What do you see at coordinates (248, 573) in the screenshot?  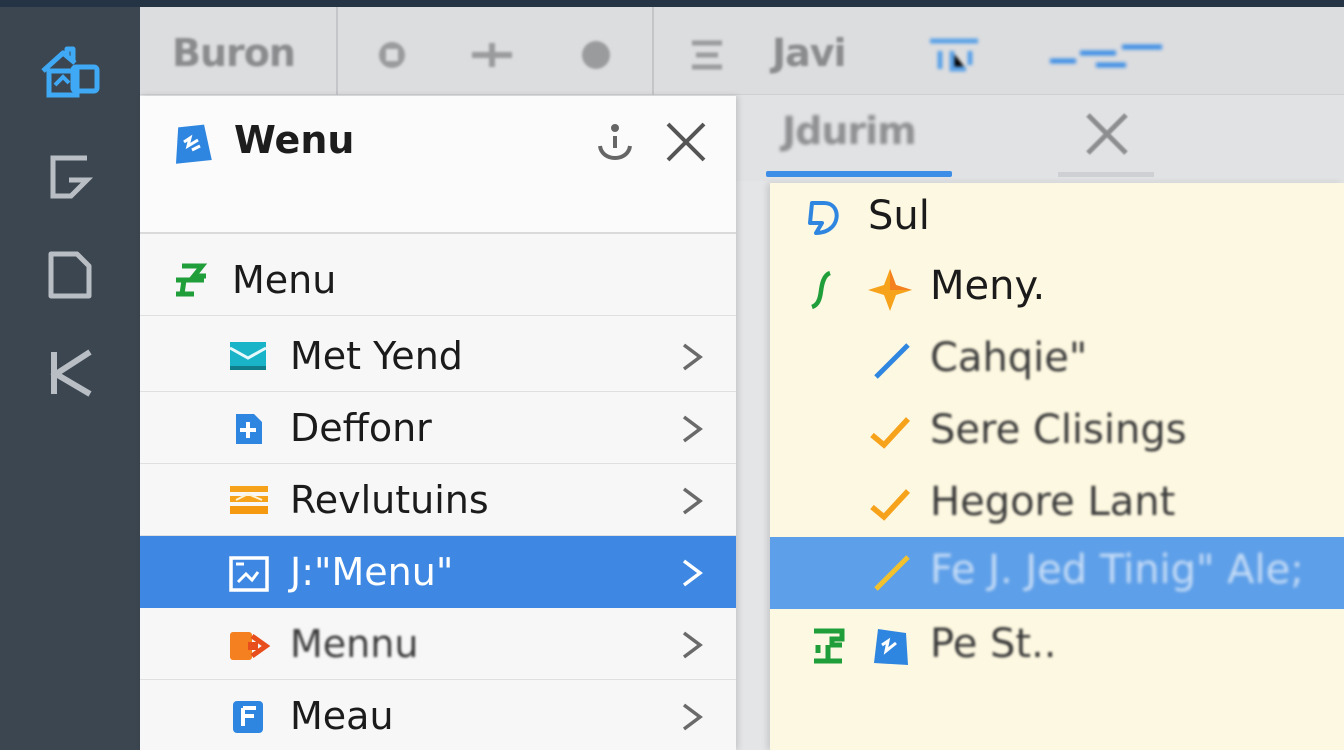 I see `image-frame-icon` at bounding box center [248, 573].